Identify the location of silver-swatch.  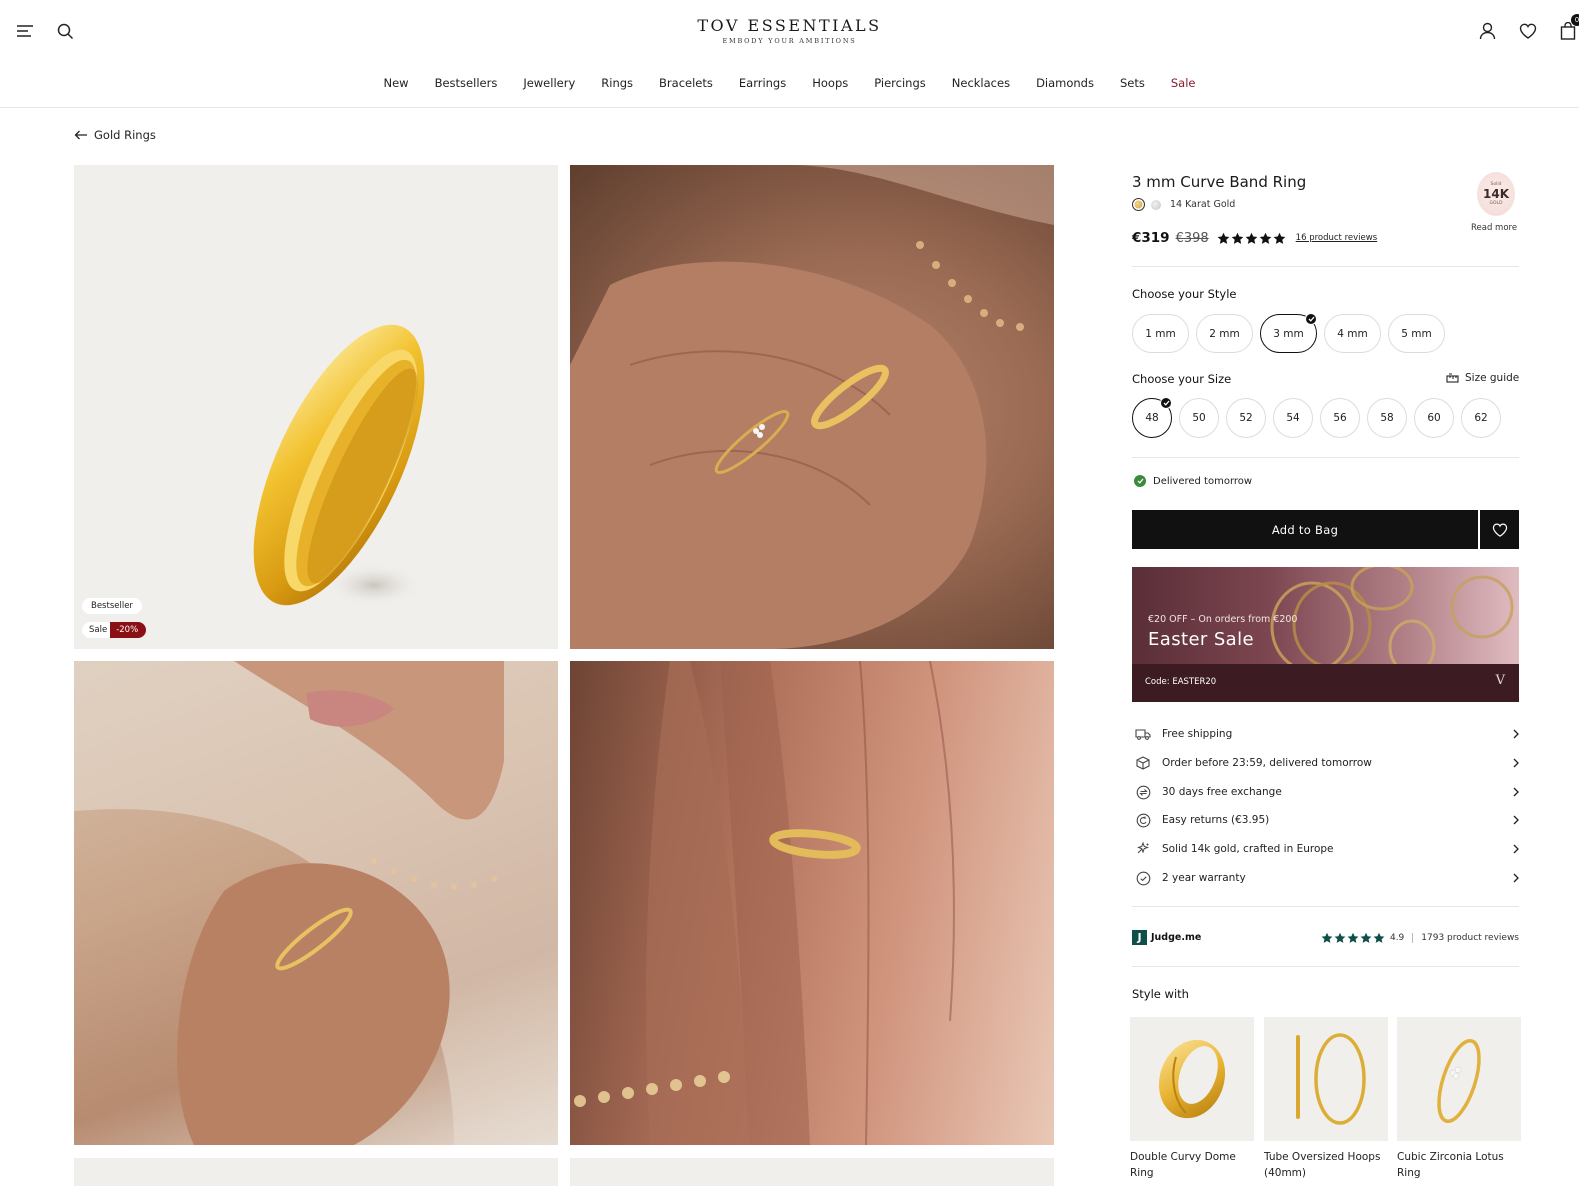
(1156, 204).